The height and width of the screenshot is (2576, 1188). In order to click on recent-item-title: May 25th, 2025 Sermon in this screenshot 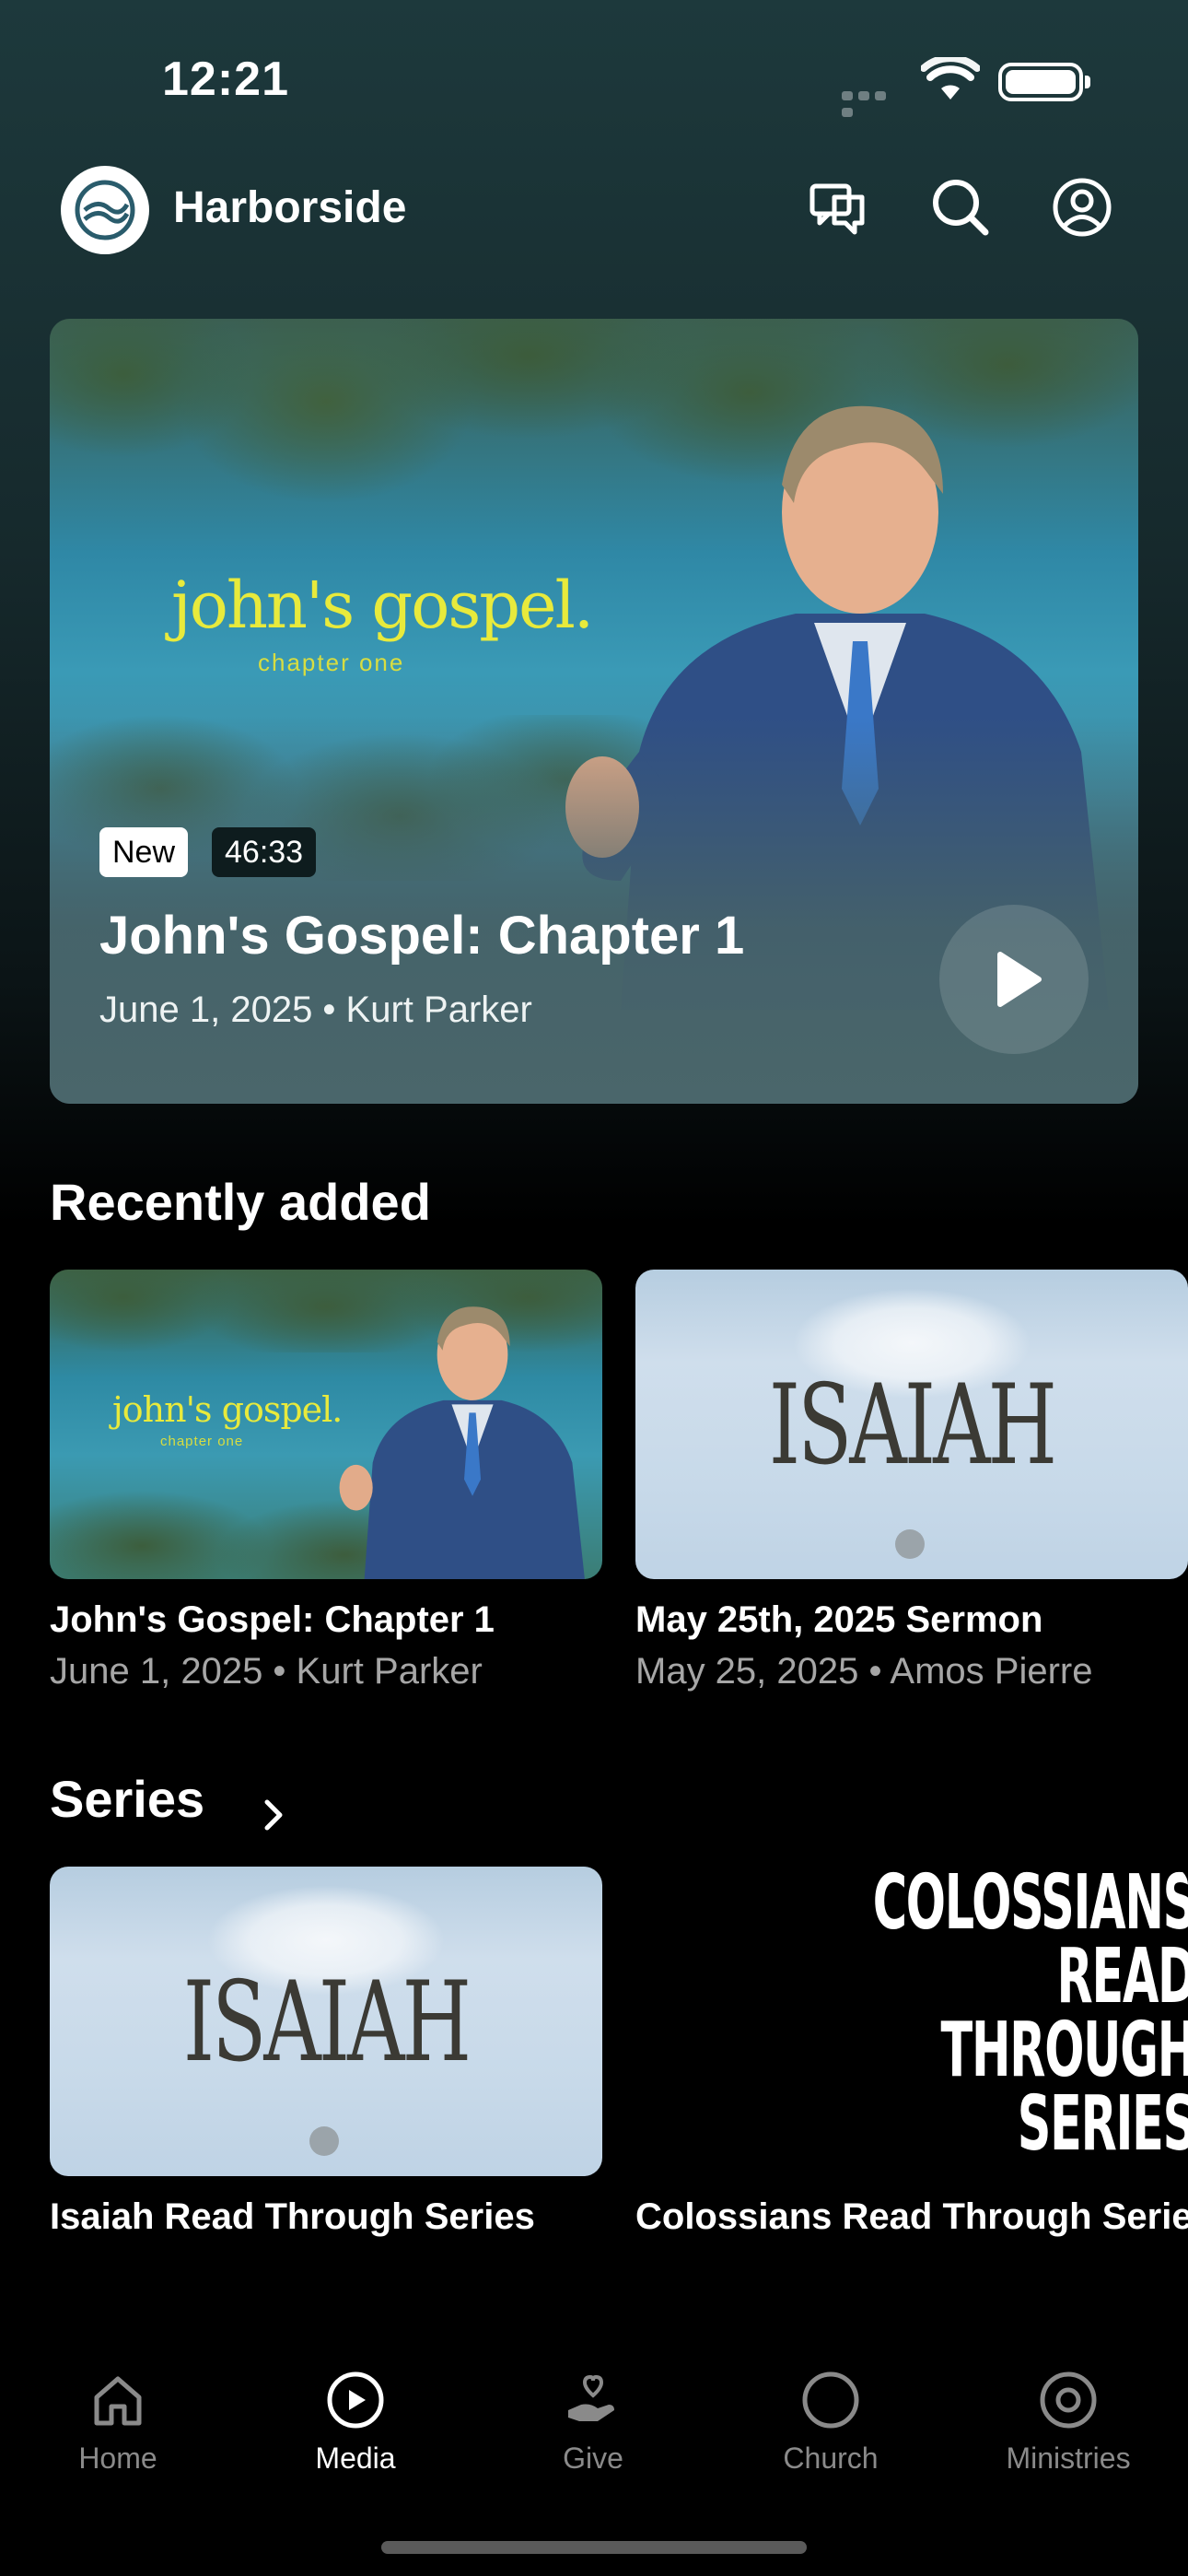, I will do `click(839, 1619)`.